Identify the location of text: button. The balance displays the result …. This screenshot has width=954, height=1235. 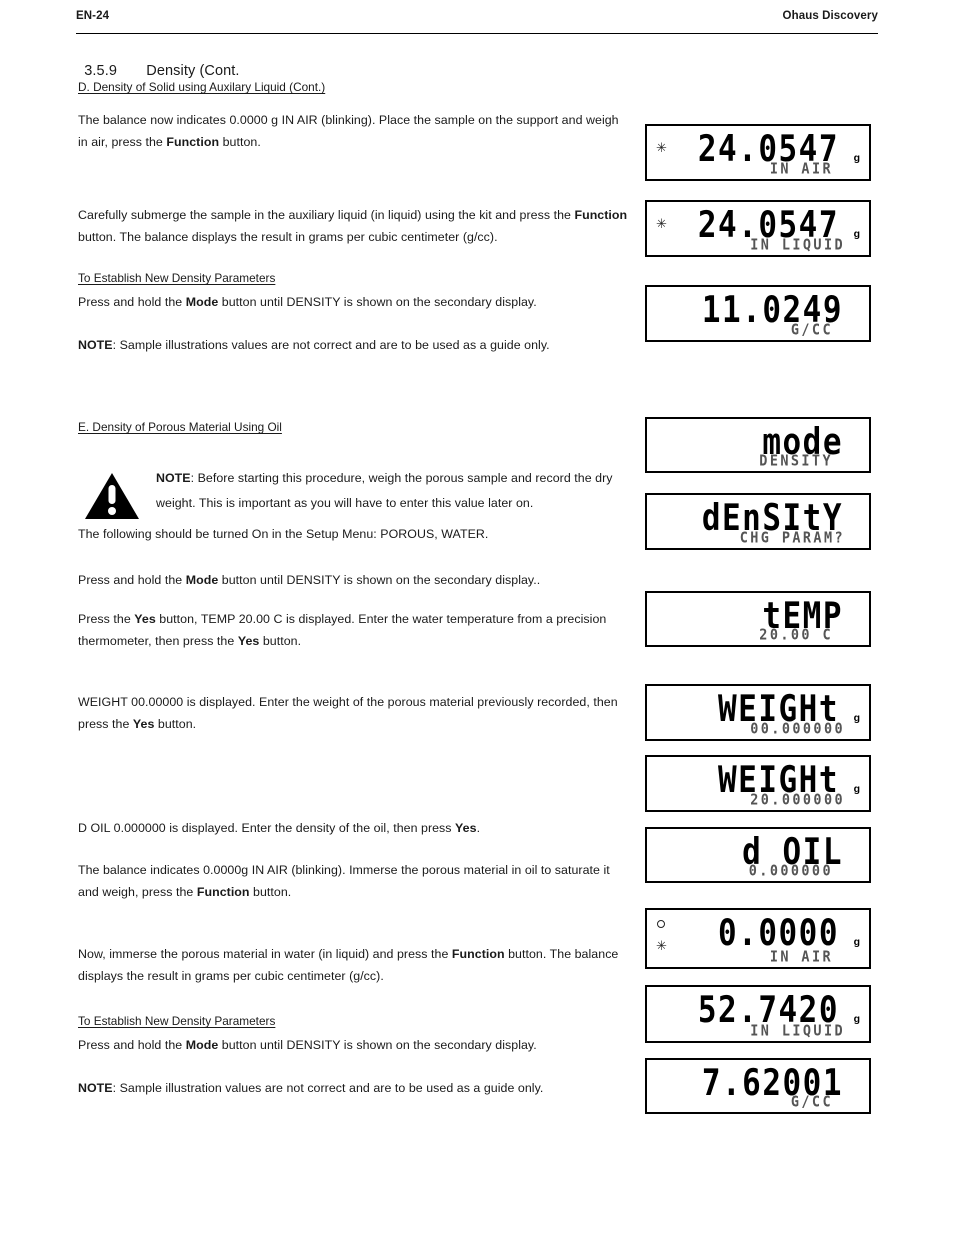
(288, 236).